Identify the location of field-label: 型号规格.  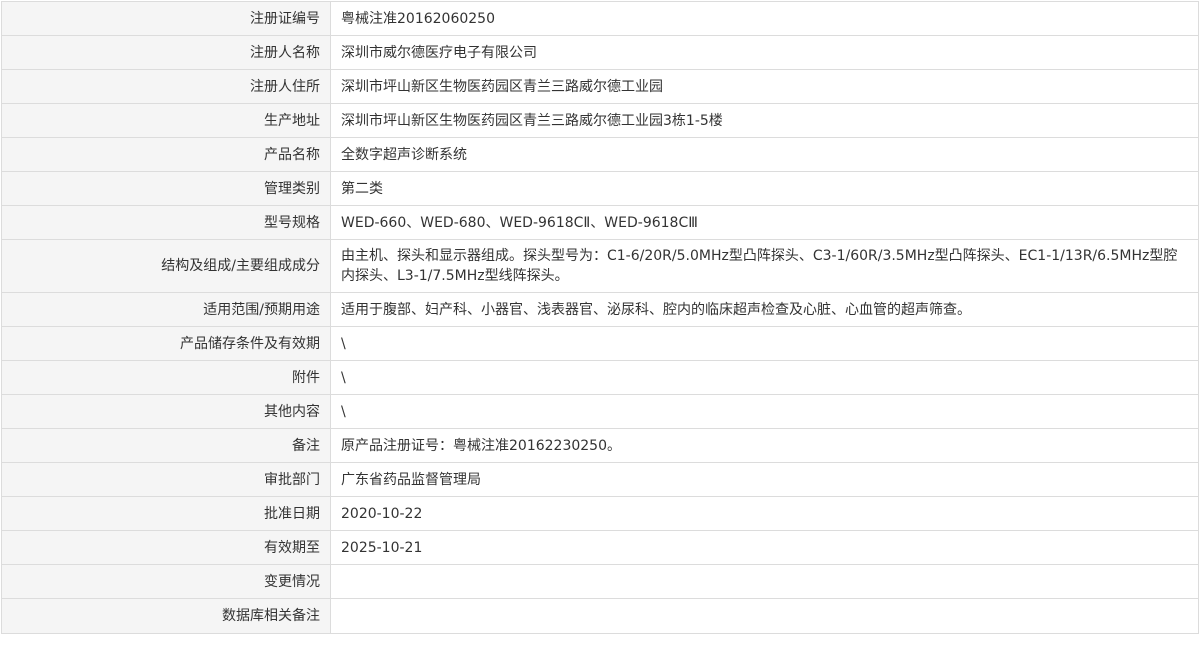
(166, 222).